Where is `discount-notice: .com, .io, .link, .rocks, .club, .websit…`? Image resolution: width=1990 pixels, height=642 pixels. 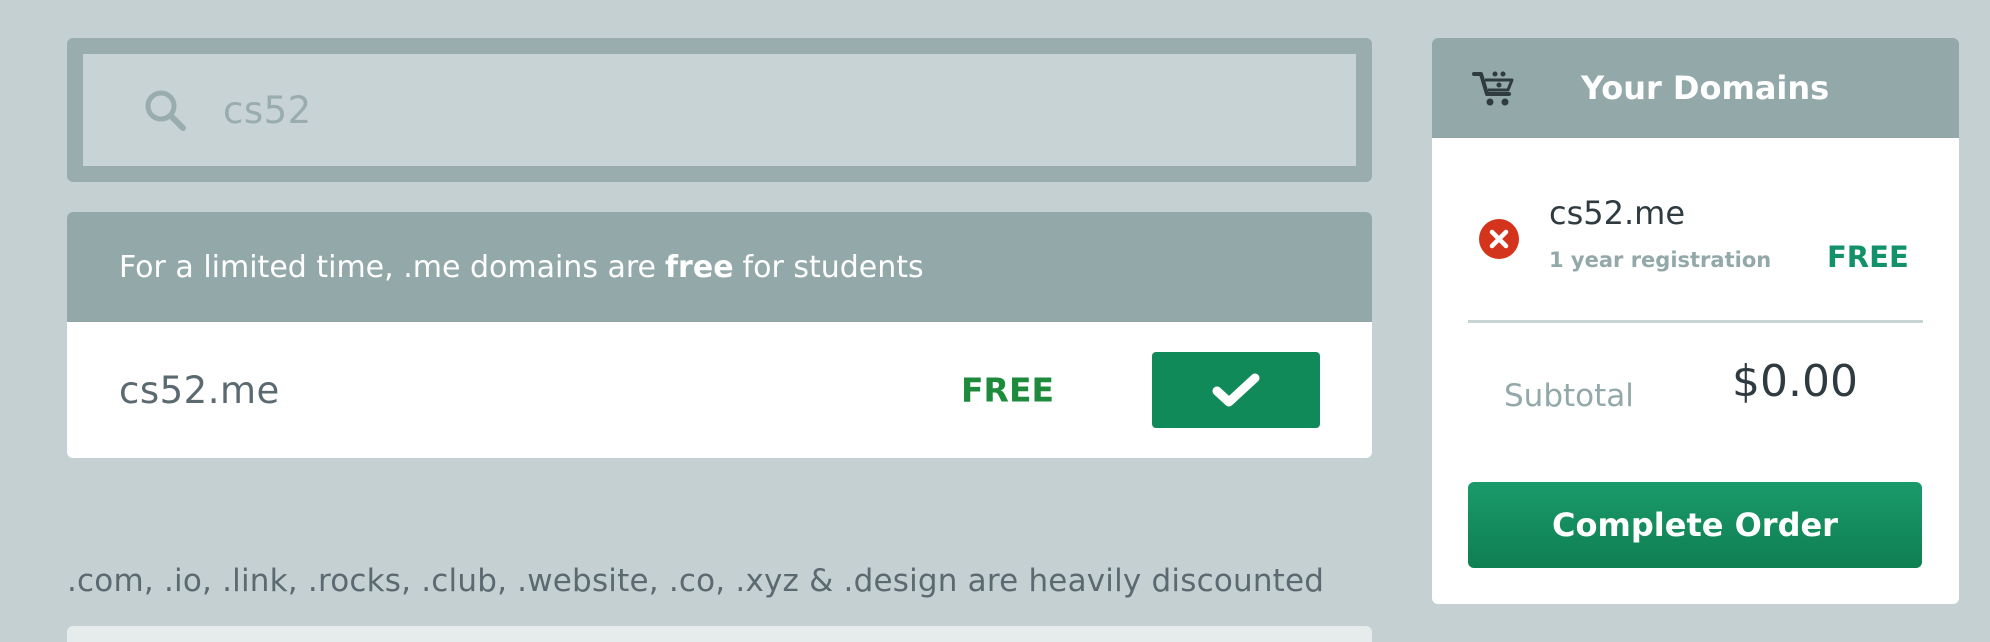
discount-notice: .com, .io, .link, .rocks, .club, .websit… is located at coordinates (696, 581).